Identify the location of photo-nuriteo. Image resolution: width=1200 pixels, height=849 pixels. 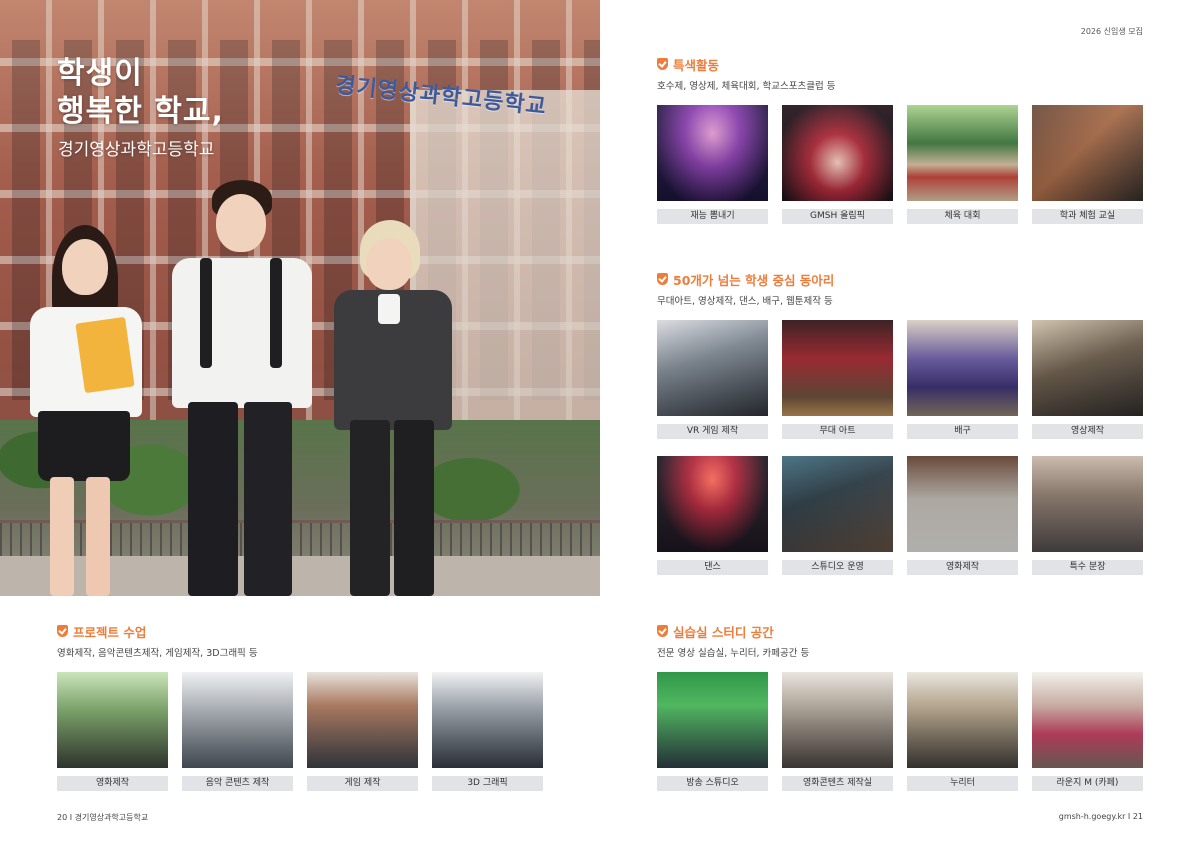
(962, 720).